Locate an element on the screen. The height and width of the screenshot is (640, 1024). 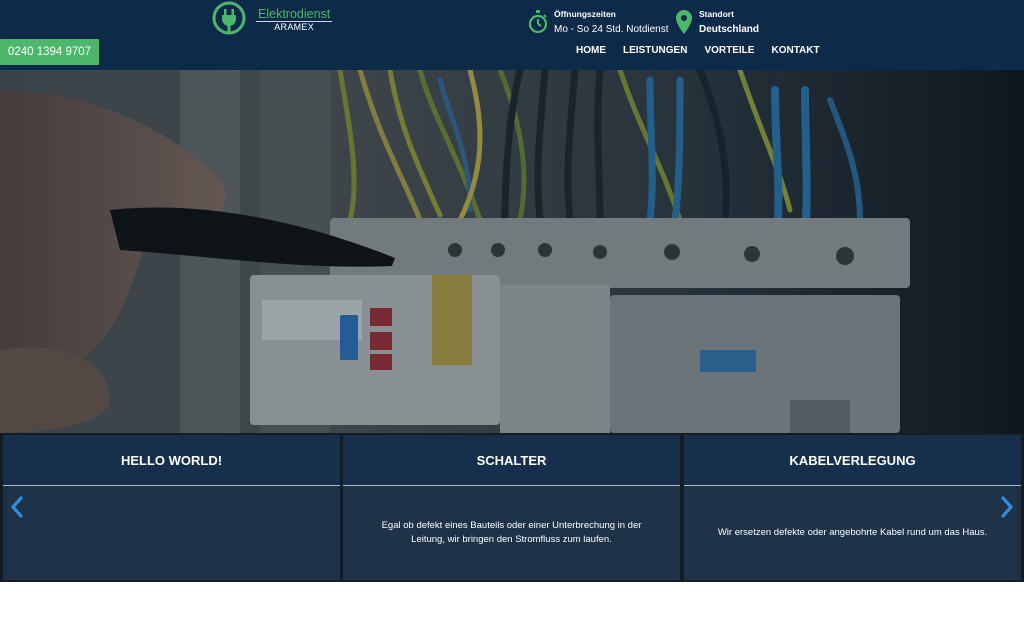
main-nav: HOME LEISTUNGEN VORTEILE KONTAKT is located at coordinates (706, 50).